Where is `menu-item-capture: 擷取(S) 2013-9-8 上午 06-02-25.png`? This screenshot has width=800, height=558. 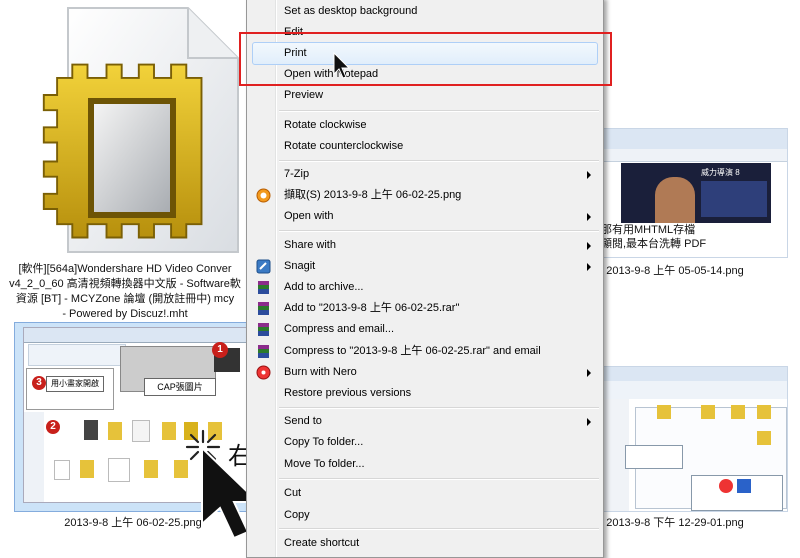
menu-item-capture: 擷取(S) 2013-9-8 上午 06-02-25.png is located at coordinates (425, 195).